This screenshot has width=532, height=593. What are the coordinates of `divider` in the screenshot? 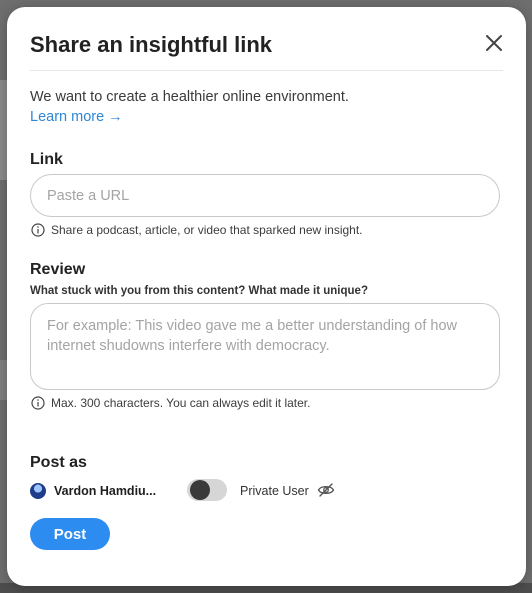 It's located at (266, 70).